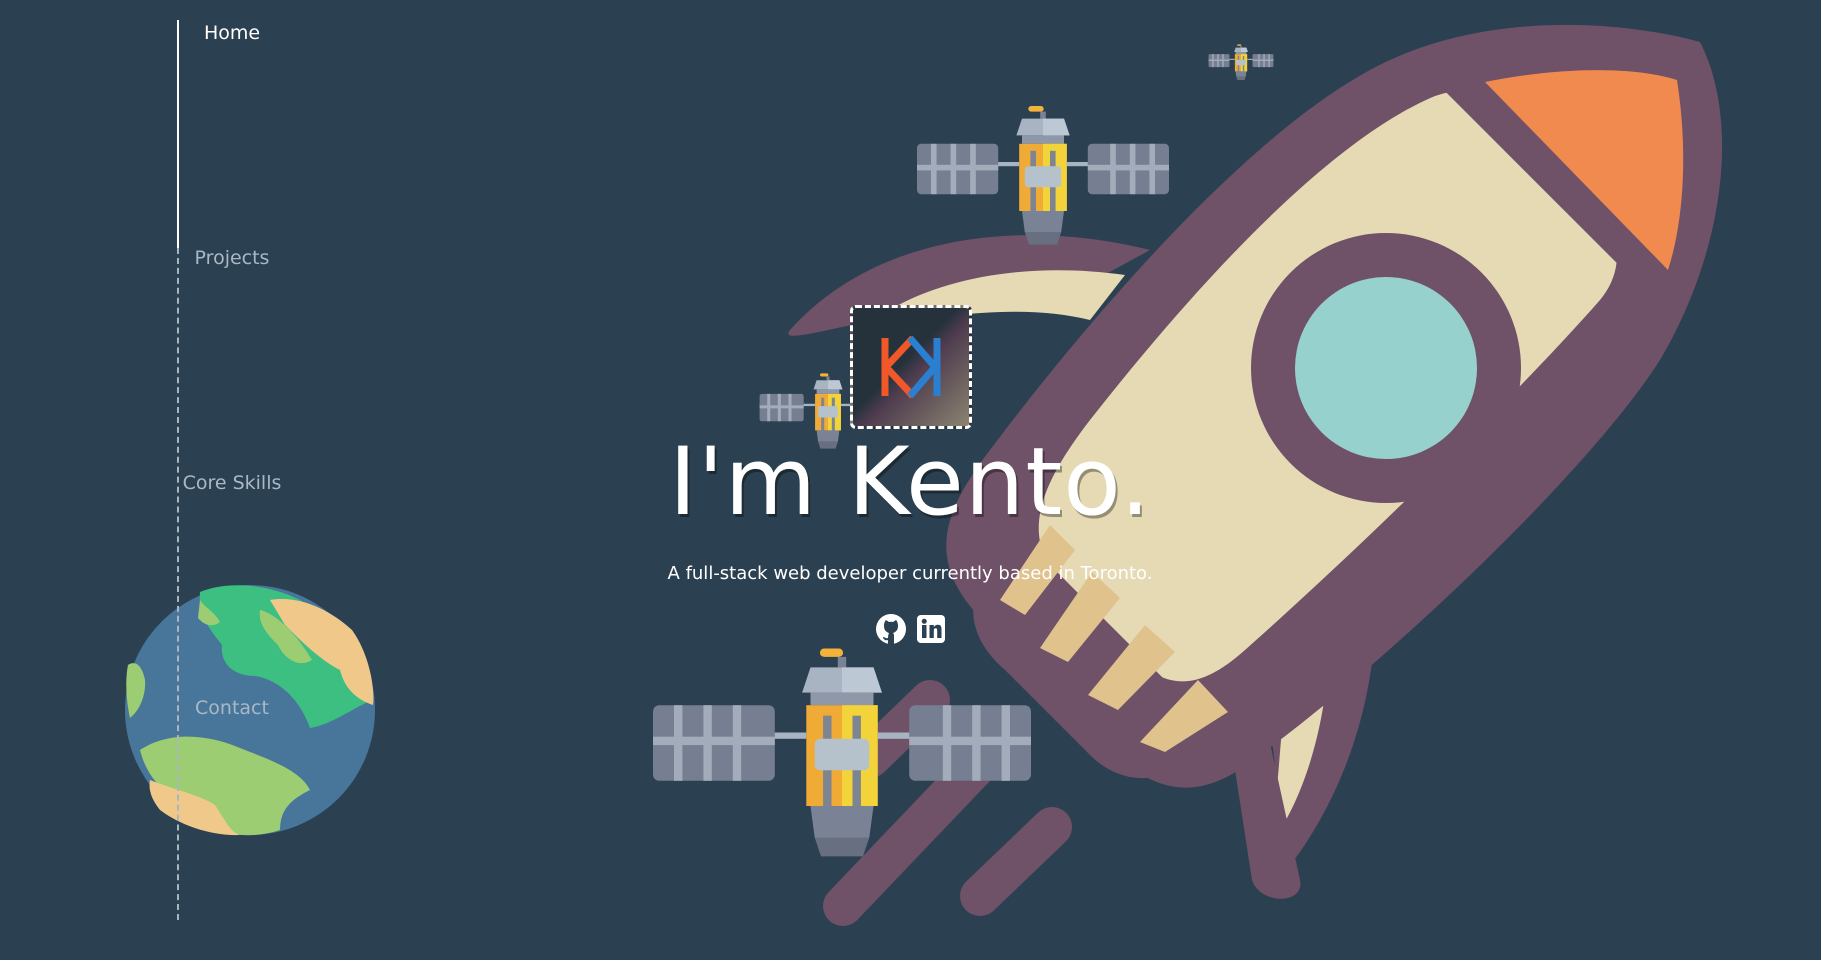  I want to click on github-icon, so click(891, 629).